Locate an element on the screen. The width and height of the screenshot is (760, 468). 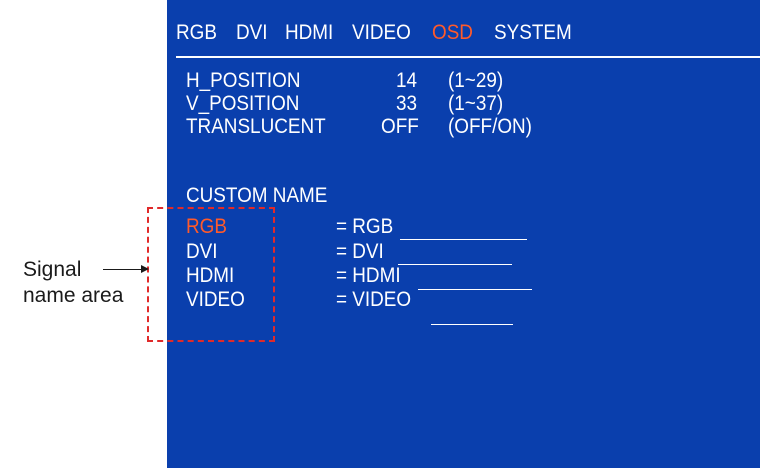
tab-divider is located at coordinates (468, 57).